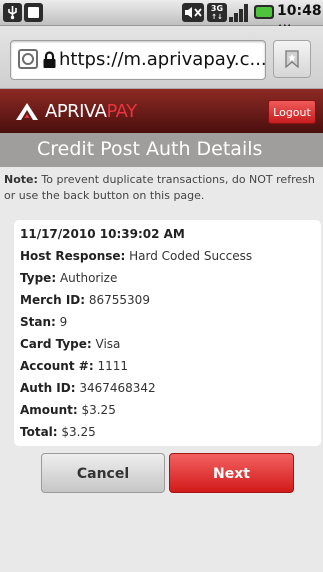  What do you see at coordinates (102, 234) in the screenshot?
I see `transaction-timestamp: 11/17/2010 10:39:02 AM` at bounding box center [102, 234].